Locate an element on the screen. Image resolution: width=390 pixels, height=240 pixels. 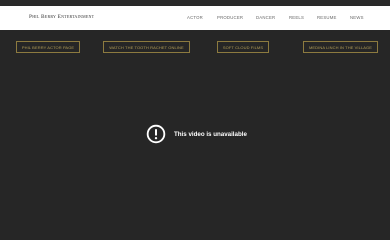
nav-dancer: DANCER is located at coordinates (265, 17).